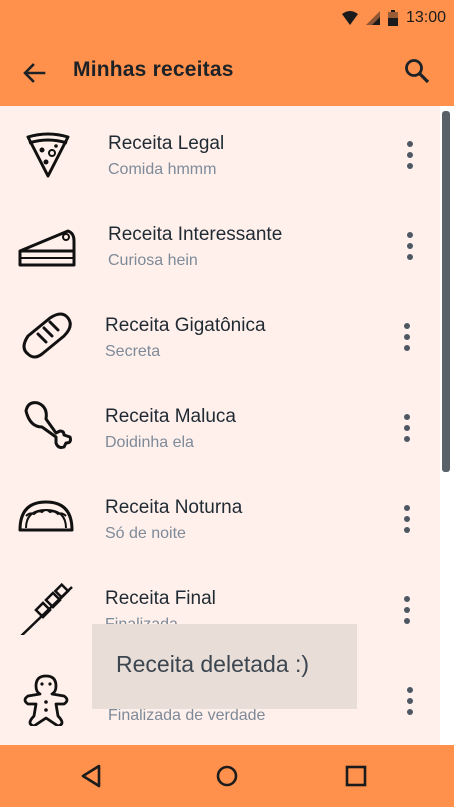 The height and width of the screenshot is (807, 454). Describe the element at coordinates (145, 533) in the screenshot. I see `recipe-subtitle: Só de noite` at that location.